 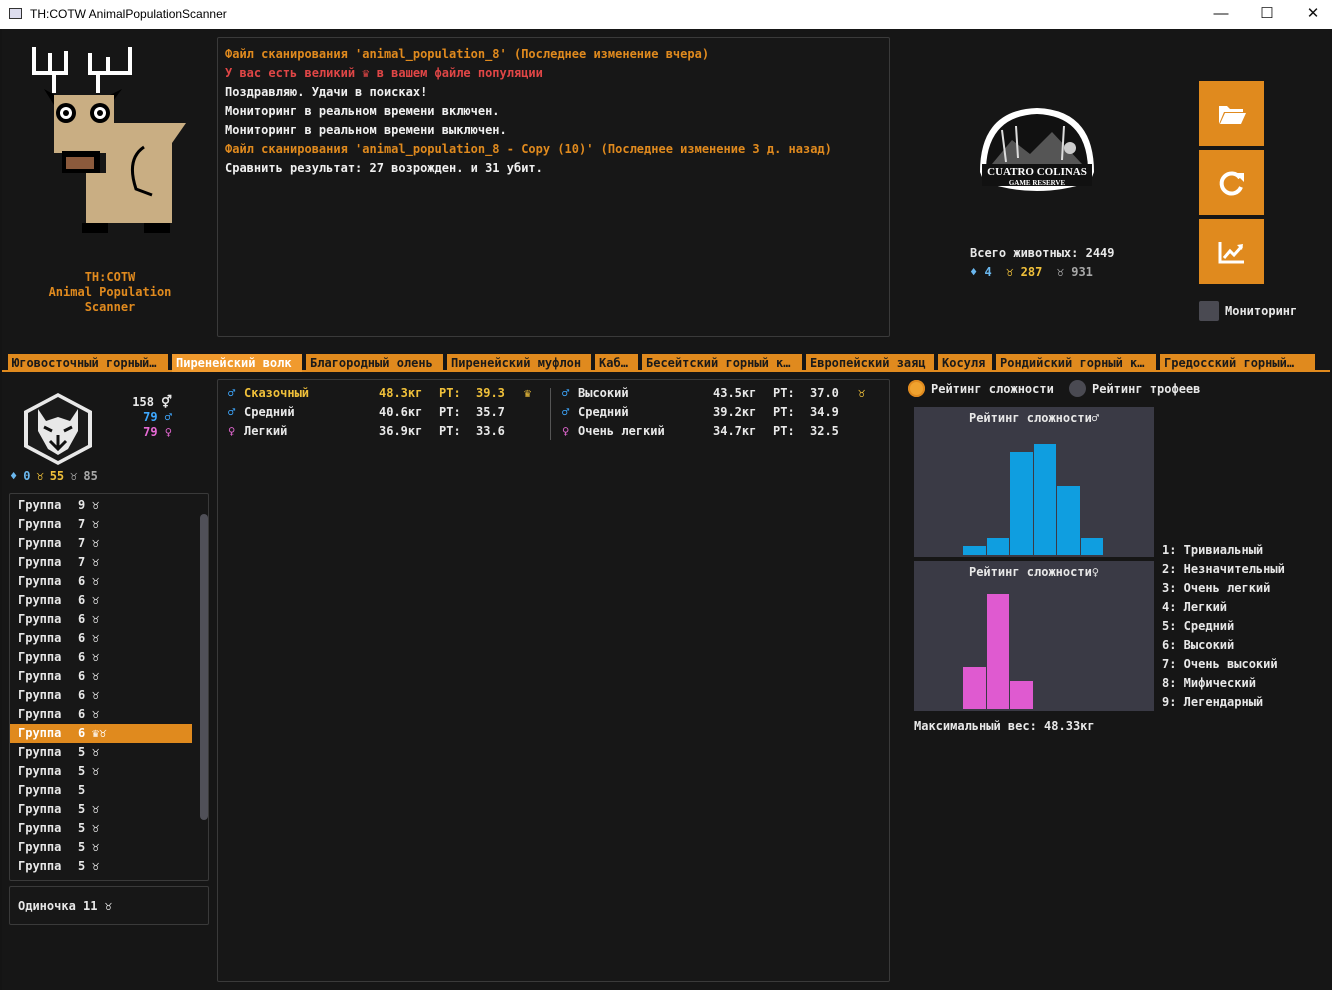 What do you see at coordinates (616, 363) in the screenshot?
I see `tab-species: Кабан` at bounding box center [616, 363].